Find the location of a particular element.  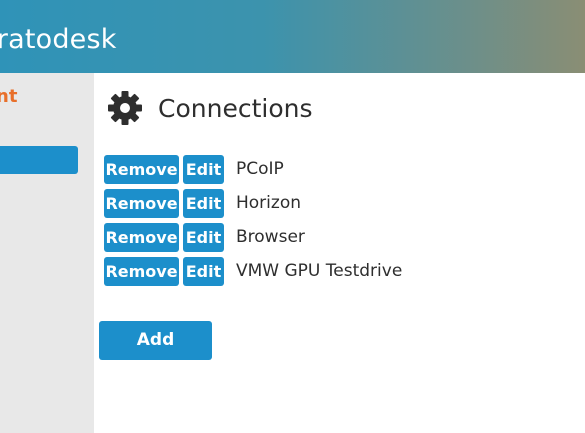

add-connection-button: Add is located at coordinates (155, 340).